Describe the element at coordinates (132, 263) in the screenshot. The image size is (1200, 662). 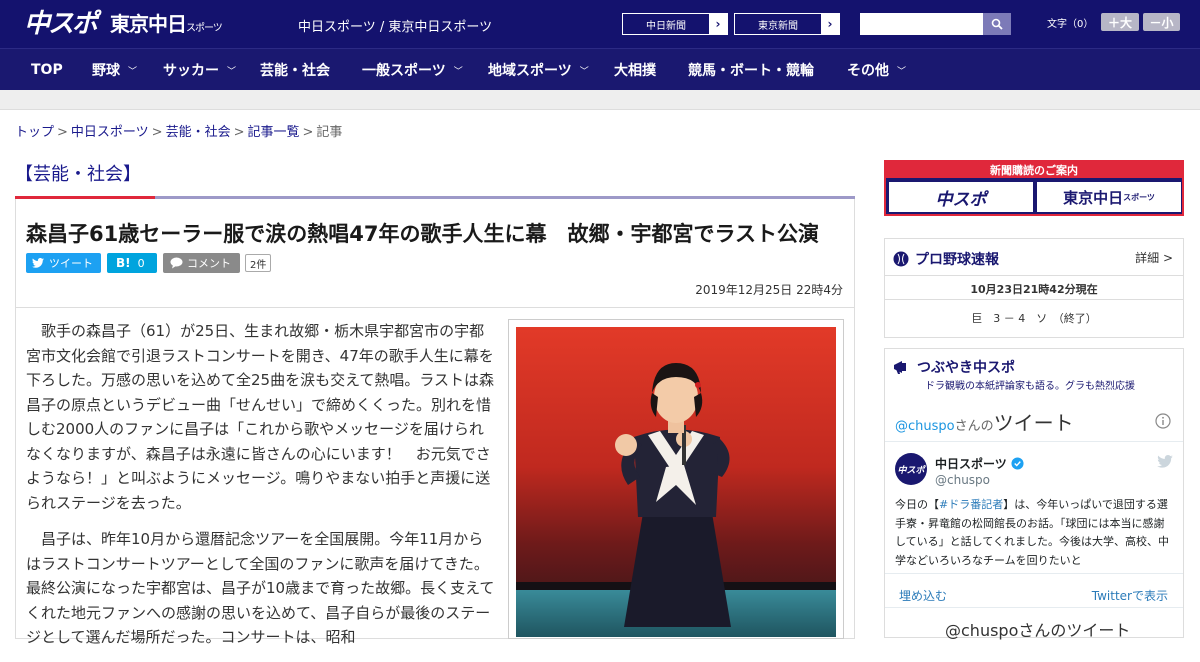
I see `hatena-button: B! 0` at that location.